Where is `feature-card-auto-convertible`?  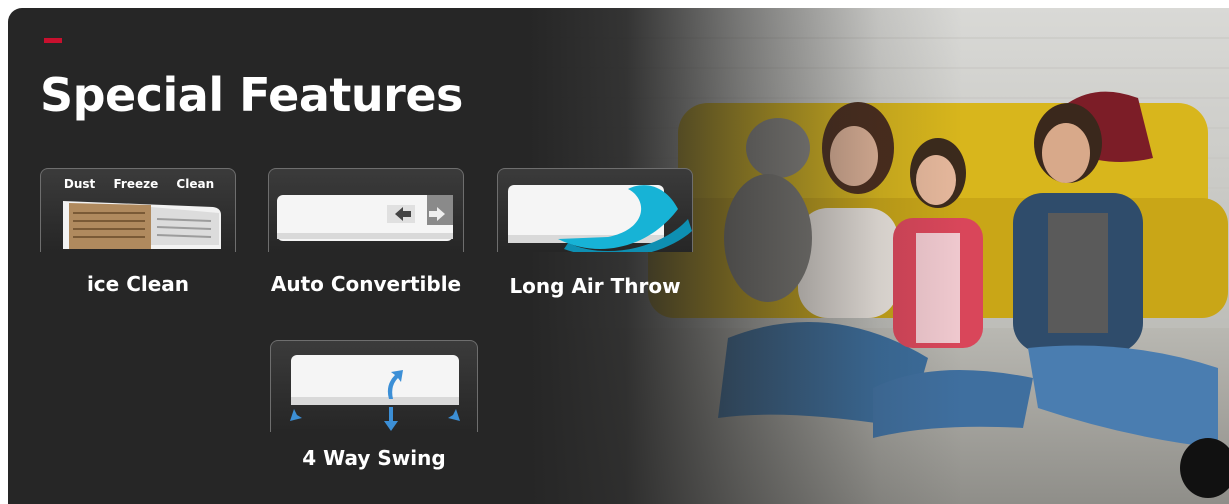
feature-card-auto-convertible is located at coordinates (366, 210).